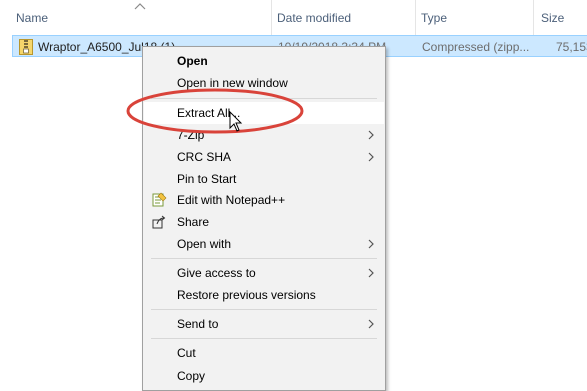 The width and height of the screenshot is (587, 391). What do you see at coordinates (207, 179) in the screenshot?
I see `menu-item-label: Pin to Start` at bounding box center [207, 179].